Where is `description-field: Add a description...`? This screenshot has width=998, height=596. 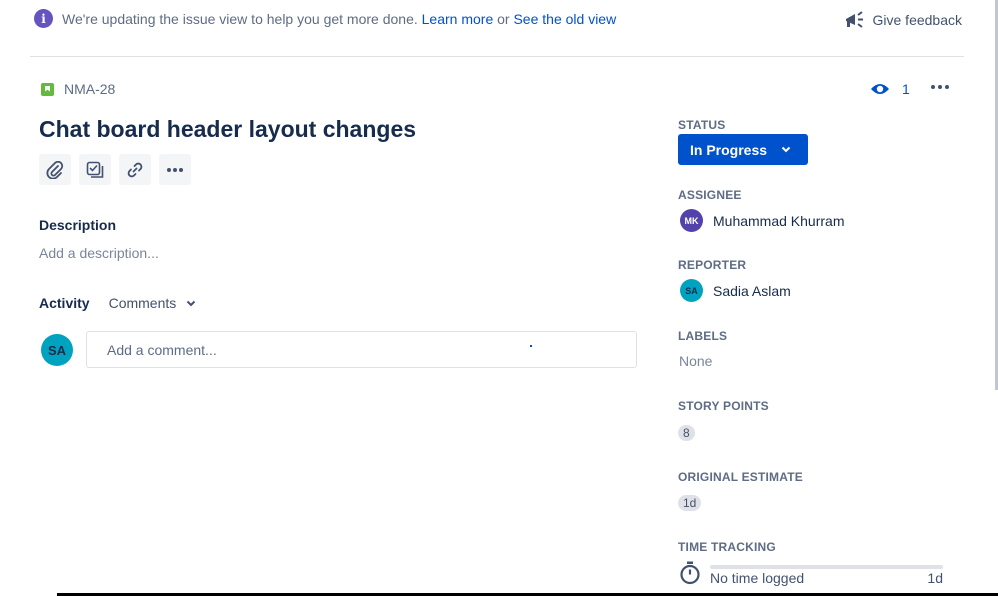 description-field: Add a description... is located at coordinates (99, 253).